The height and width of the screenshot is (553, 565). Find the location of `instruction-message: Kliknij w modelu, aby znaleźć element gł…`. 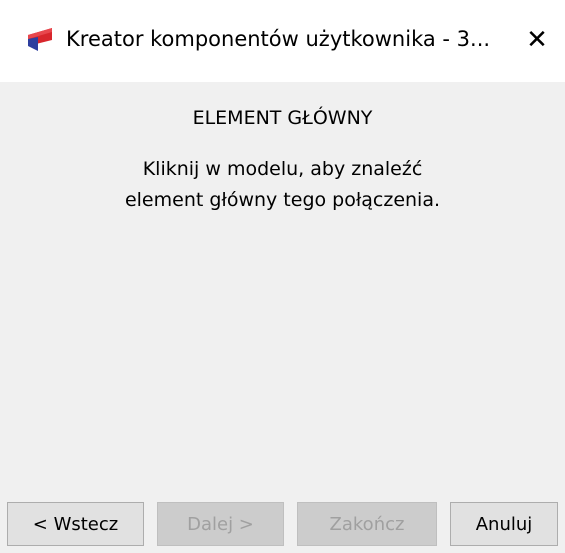

instruction-message: Kliknij w modelu, aby znaleźć element gł… is located at coordinates (282, 185).